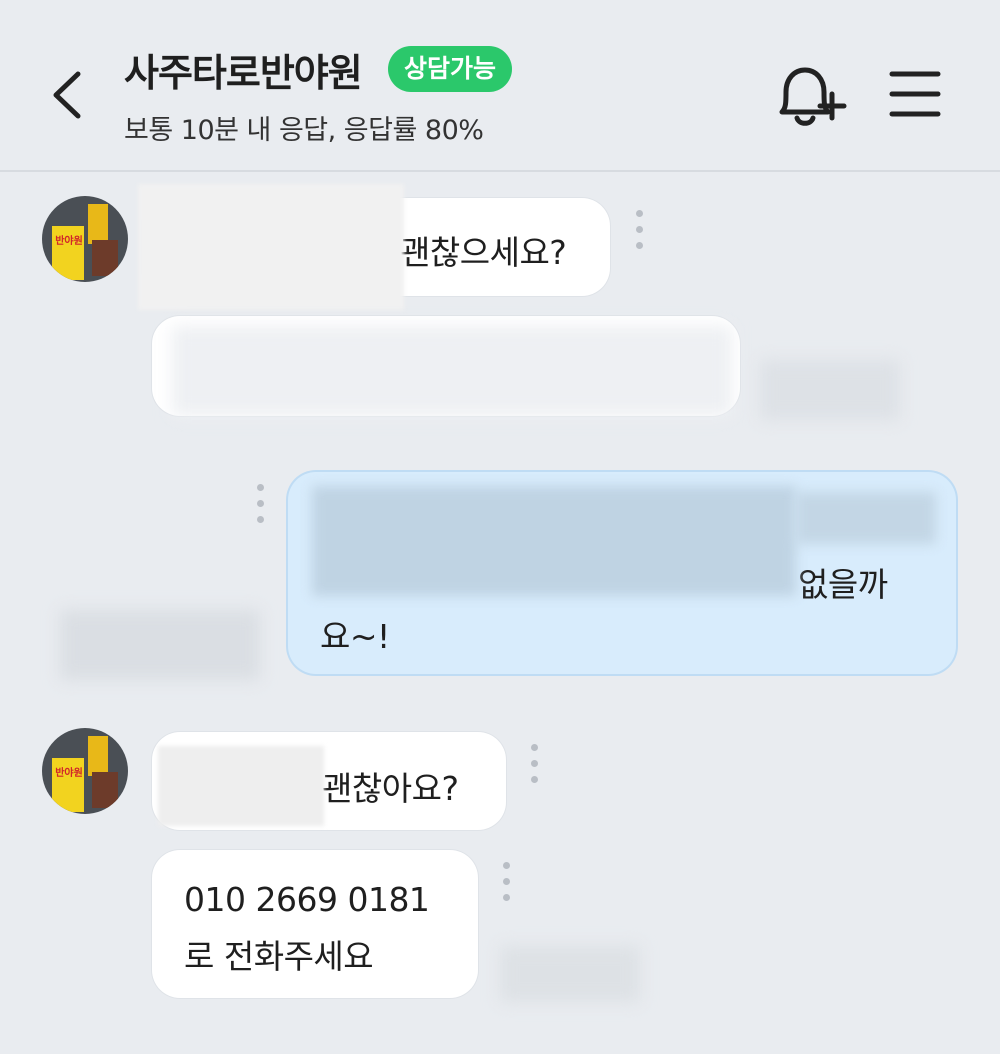 This screenshot has width=1000, height=1054. What do you see at coordinates (307, 899) in the screenshot?
I see `message-text: 010 2669 0181` at bounding box center [307, 899].